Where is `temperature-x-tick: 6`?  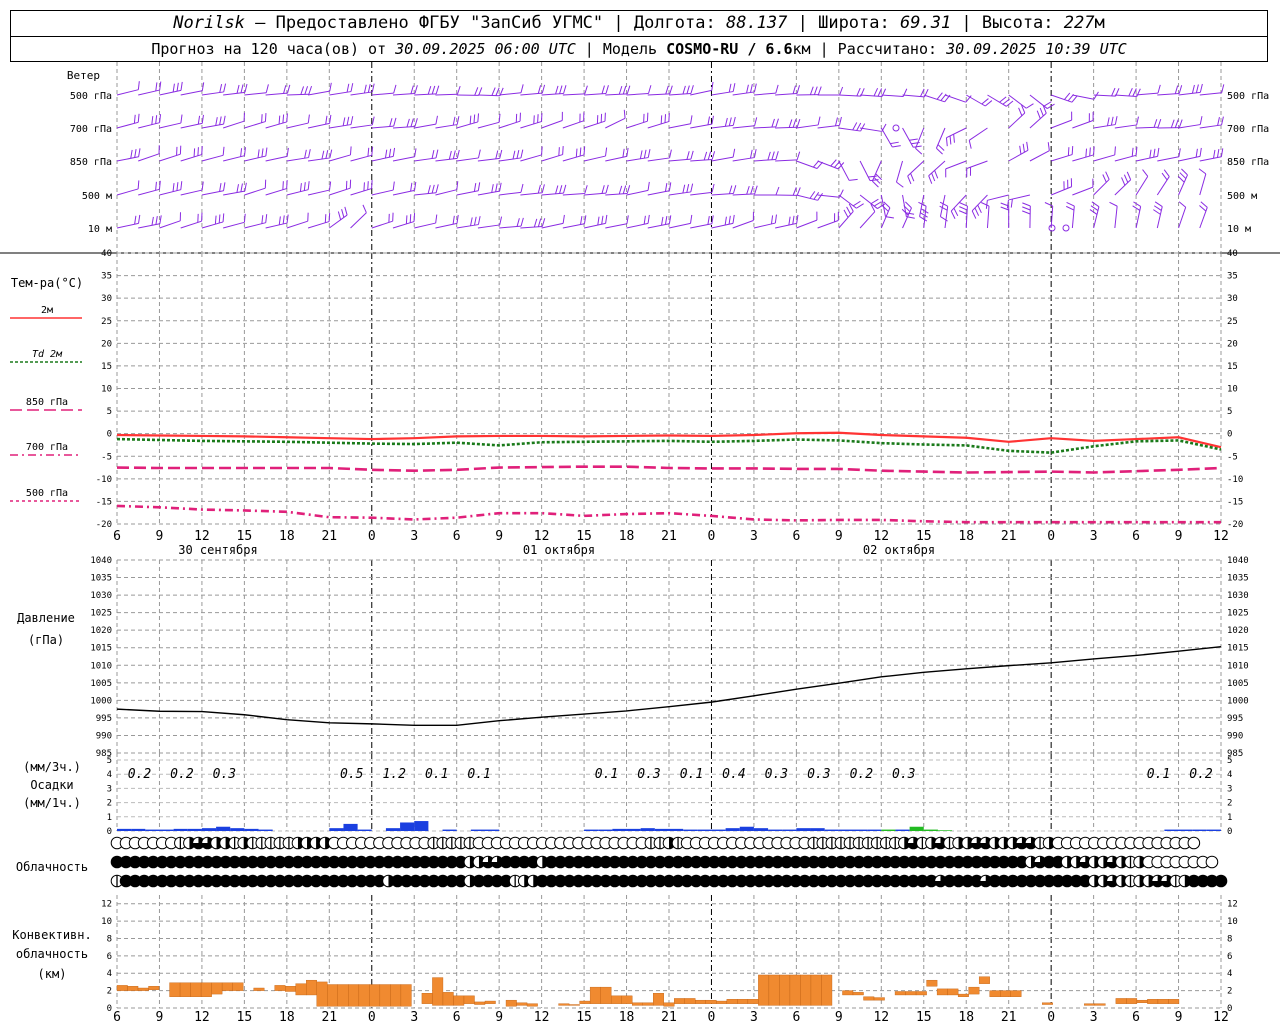
temperature-x-tick: 6 is located at coordinates (796, 536).